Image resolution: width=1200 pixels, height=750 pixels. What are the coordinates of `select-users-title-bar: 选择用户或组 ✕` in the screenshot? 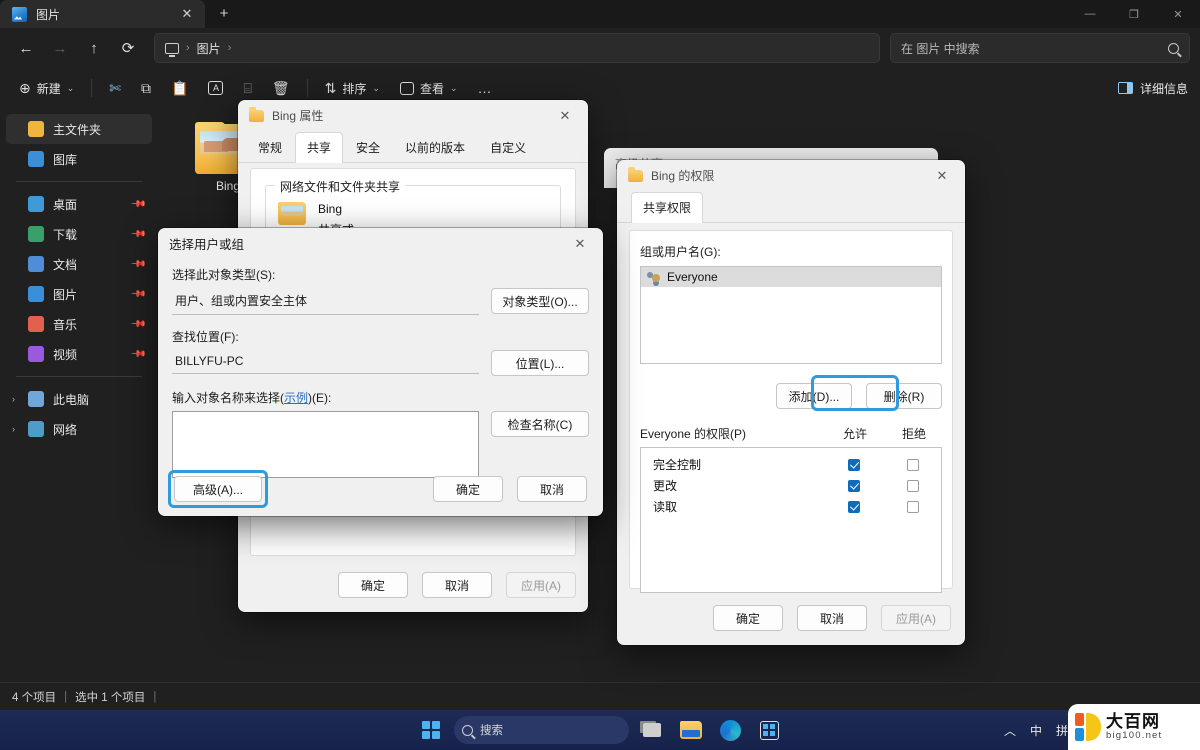 It's located at (380, 243).